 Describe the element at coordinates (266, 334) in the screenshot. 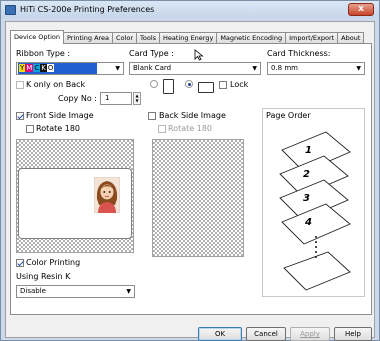

I see `cancel-button: Cancel` at that location.